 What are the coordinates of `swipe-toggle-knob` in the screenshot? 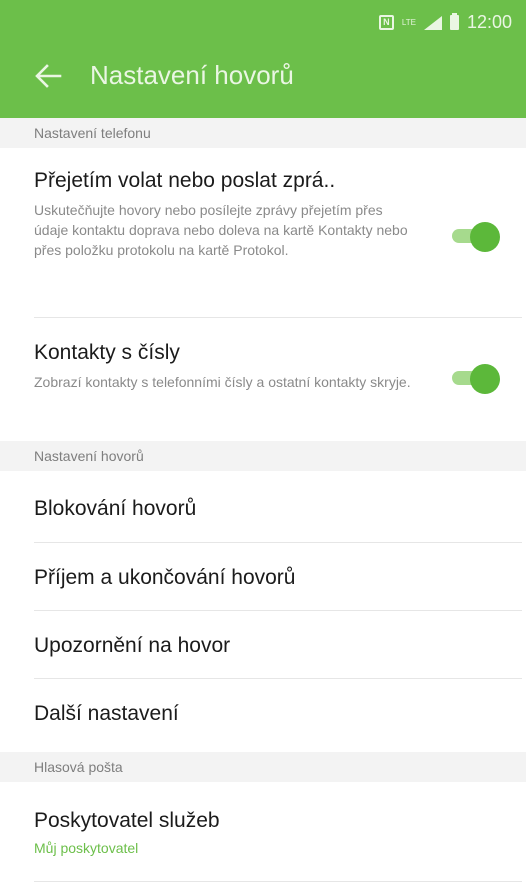 It's located at (485, 237).